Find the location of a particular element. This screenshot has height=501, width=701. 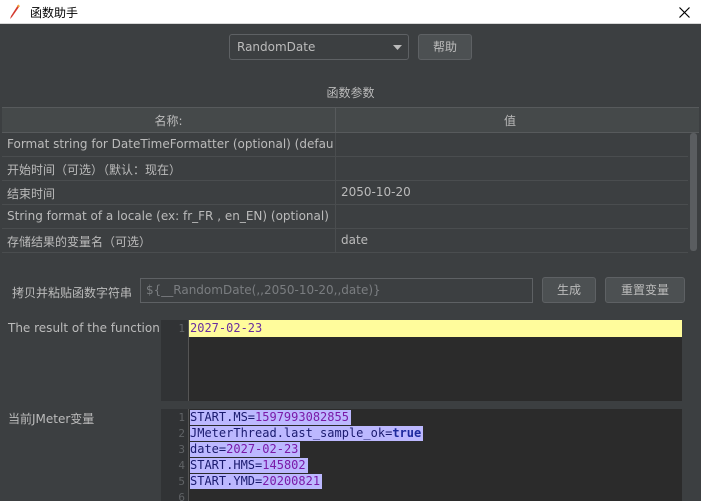

window-title: 函数助手 is located at coordinates (54, 13).